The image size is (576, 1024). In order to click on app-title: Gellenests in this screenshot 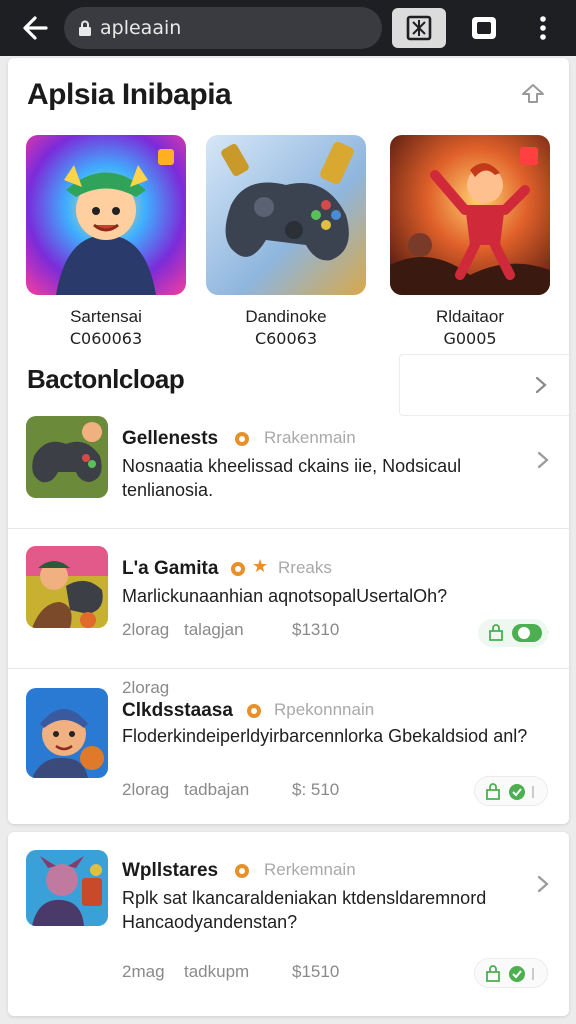, I will do `click(170, 438)`.